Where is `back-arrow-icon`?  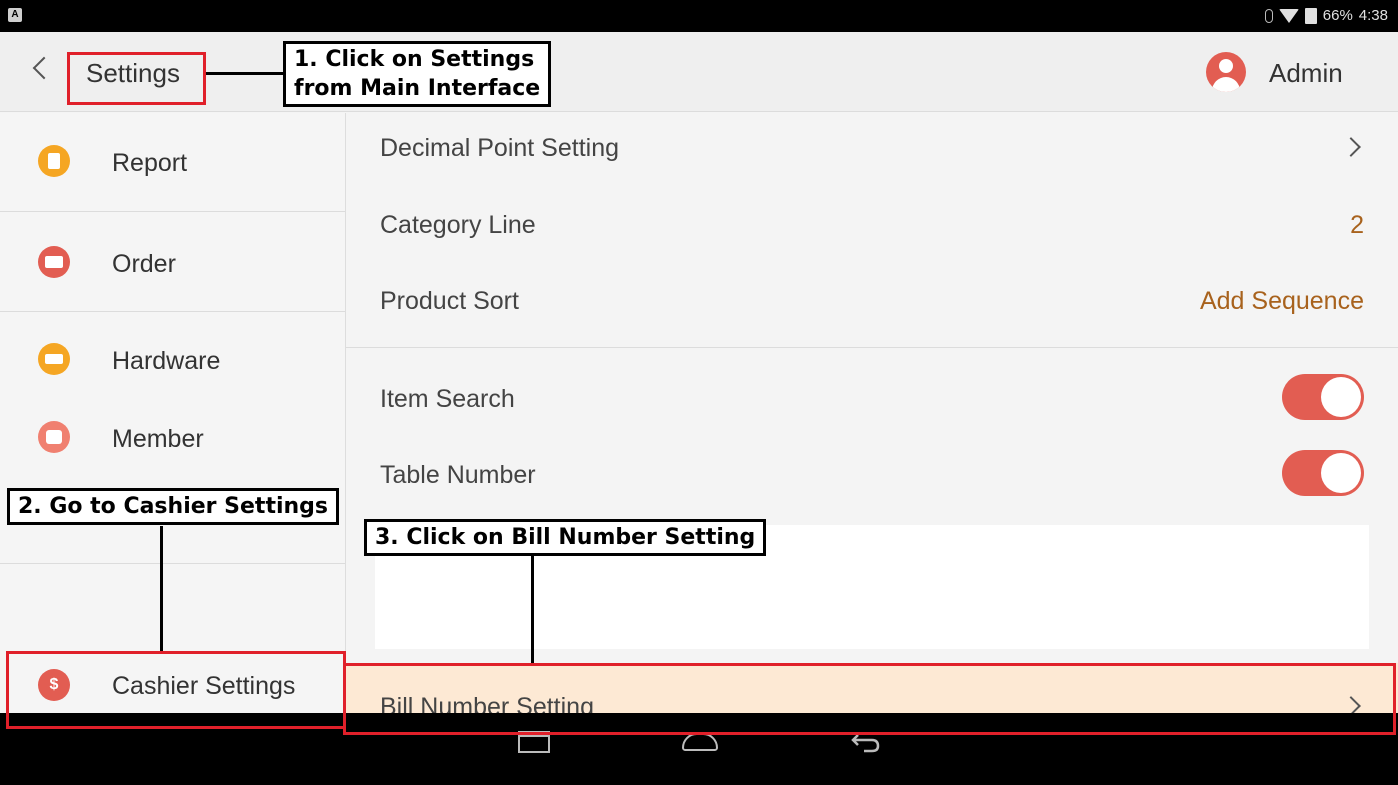
back-arrow-icon is located at coordinates (44, 68).